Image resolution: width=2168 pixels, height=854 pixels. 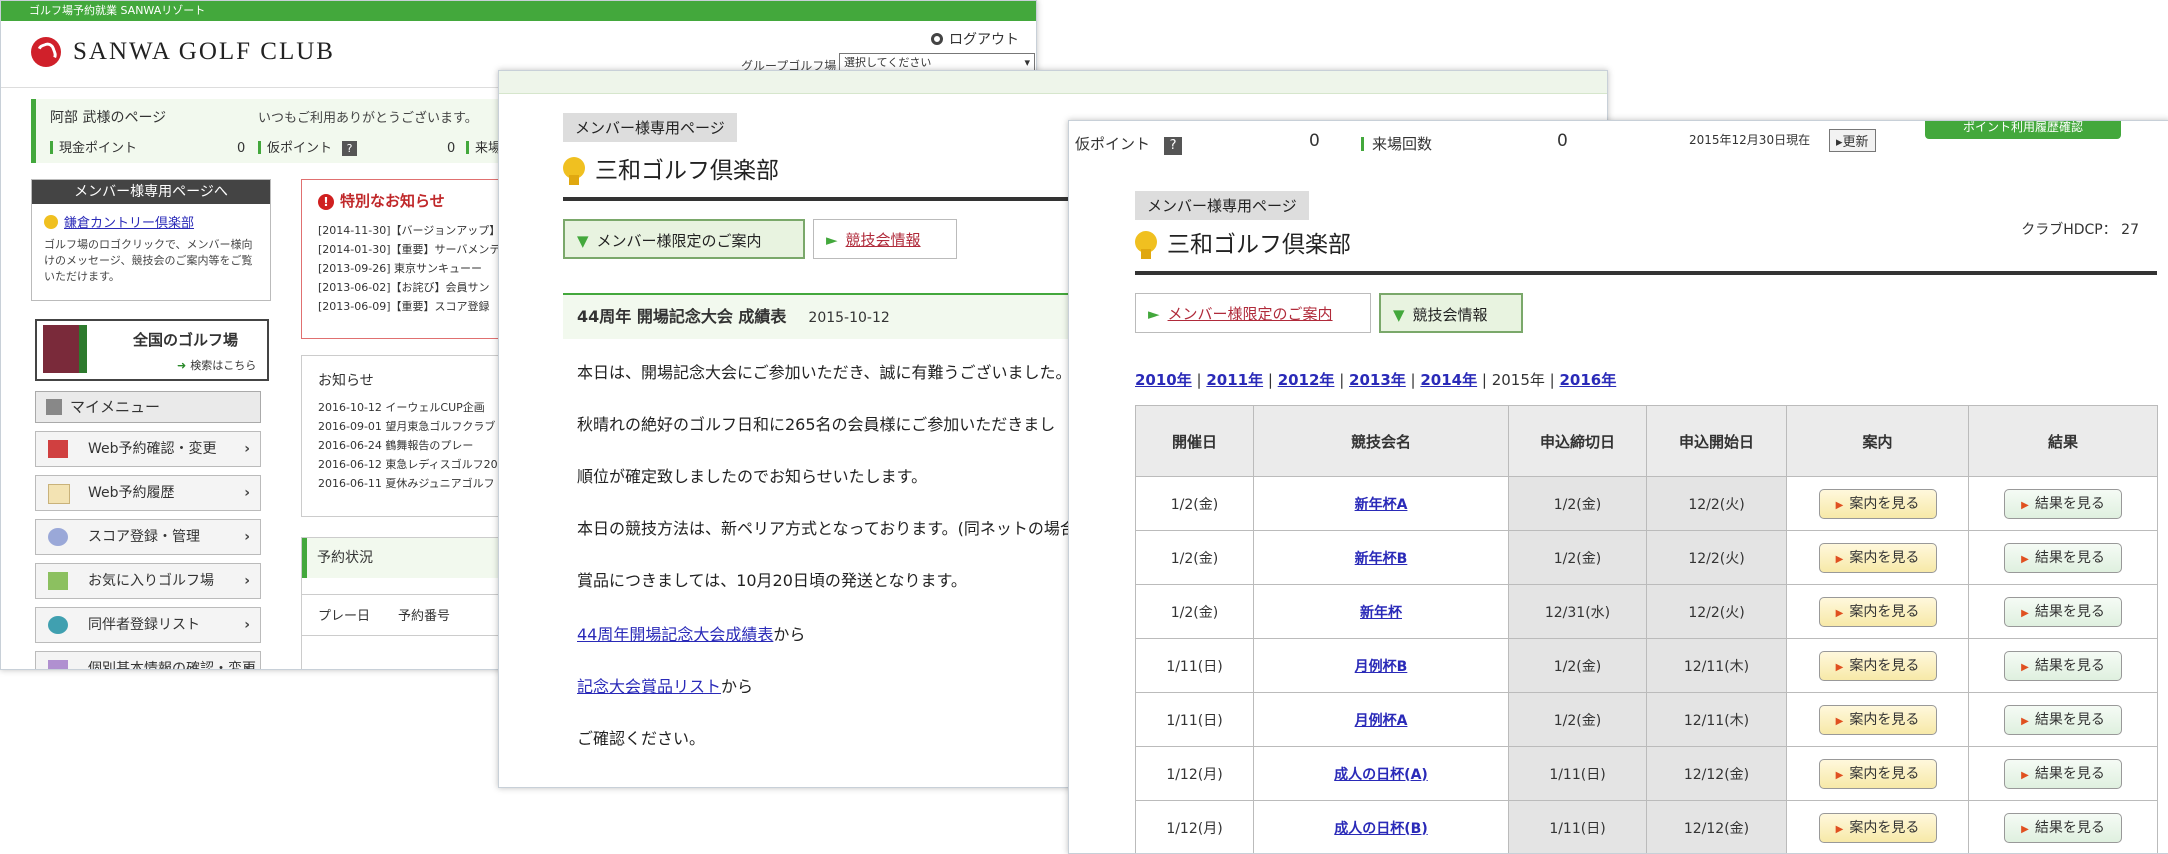 I want to click on competition-link: 新年杯A, so click(x=1381, y=505).